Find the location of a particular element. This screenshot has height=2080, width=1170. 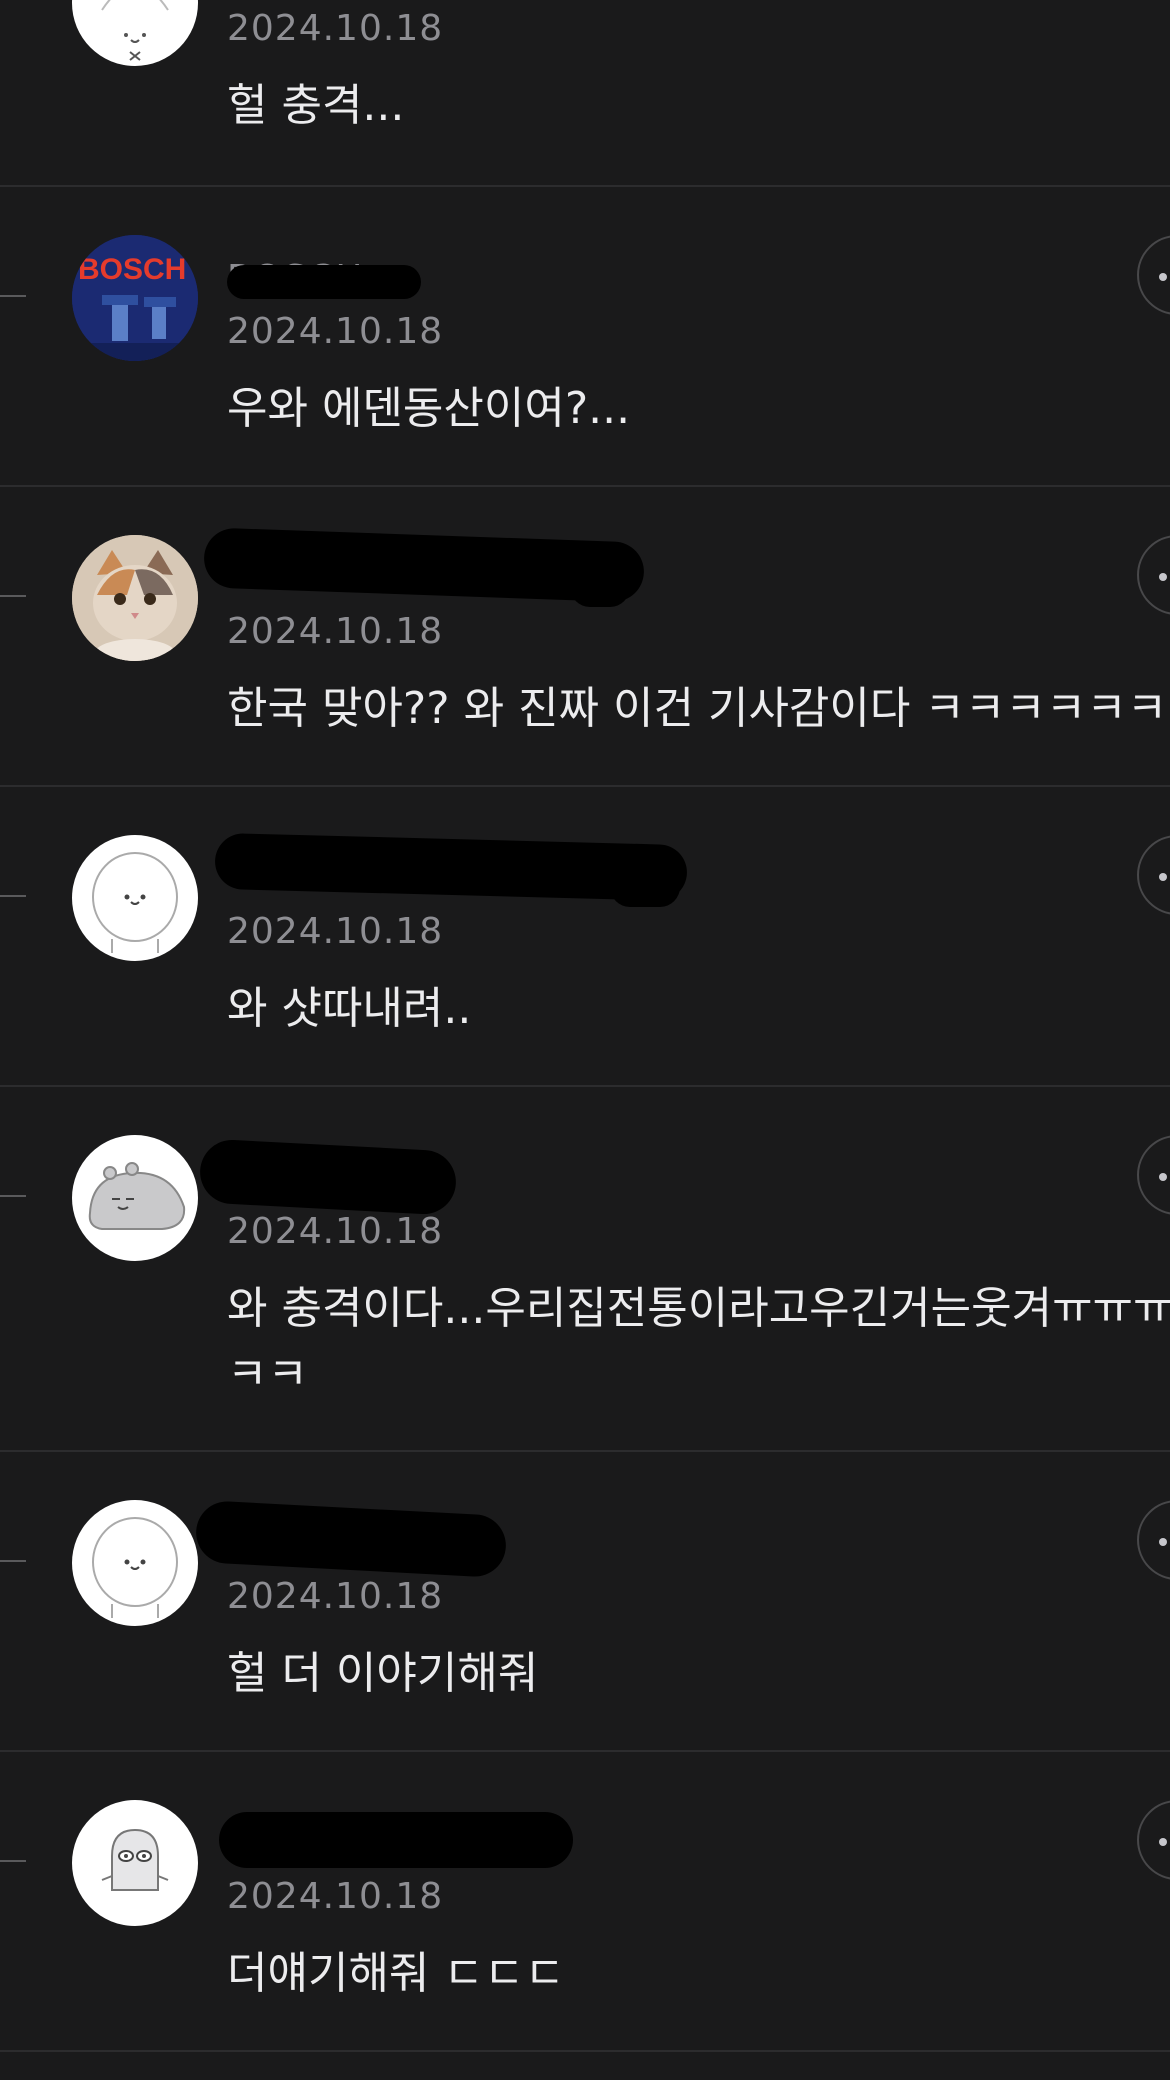

smiling-bear-x-icon is located at coordinates (135, 32).